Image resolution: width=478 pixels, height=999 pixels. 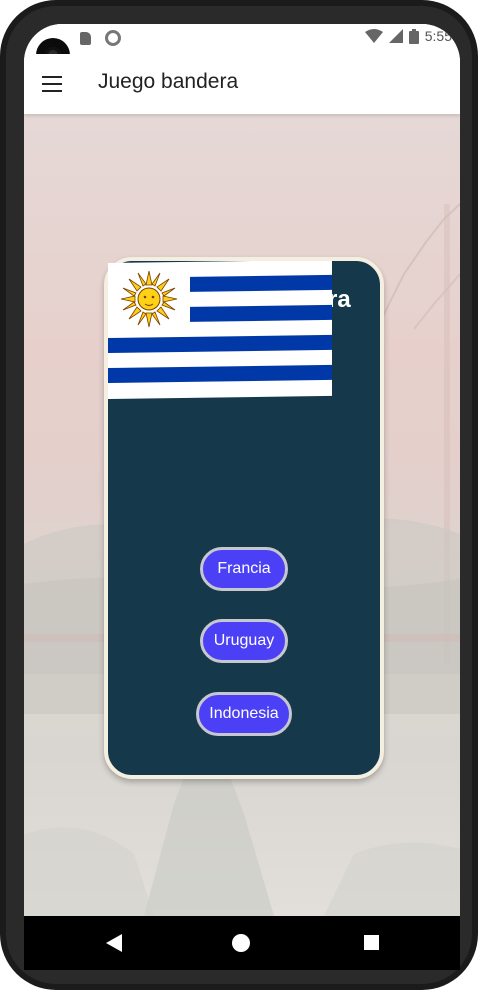 What do you see at coordinates (113, 38) in the screenshot?
I see `sync-icon` at bounding box center [113, 38].